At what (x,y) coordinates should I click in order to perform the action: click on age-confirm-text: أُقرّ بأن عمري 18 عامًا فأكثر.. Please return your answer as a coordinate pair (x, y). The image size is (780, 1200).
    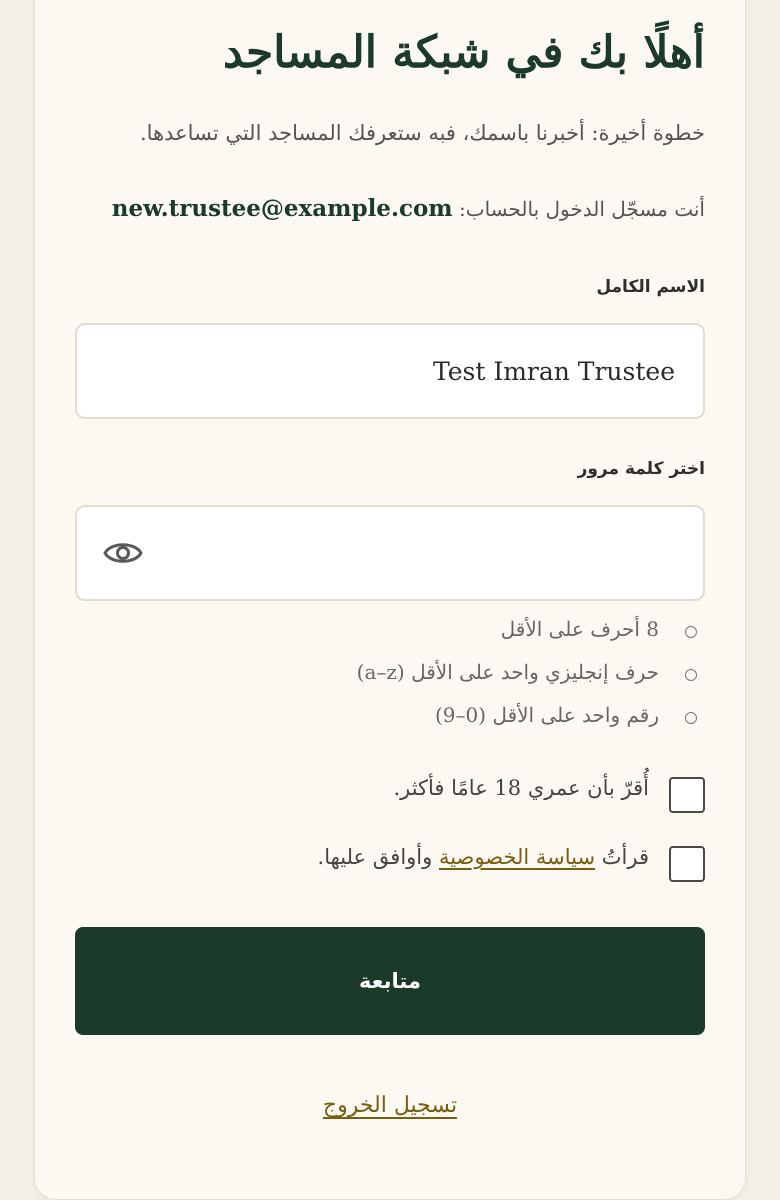
    Looking at the image, I should click on (521, 788).